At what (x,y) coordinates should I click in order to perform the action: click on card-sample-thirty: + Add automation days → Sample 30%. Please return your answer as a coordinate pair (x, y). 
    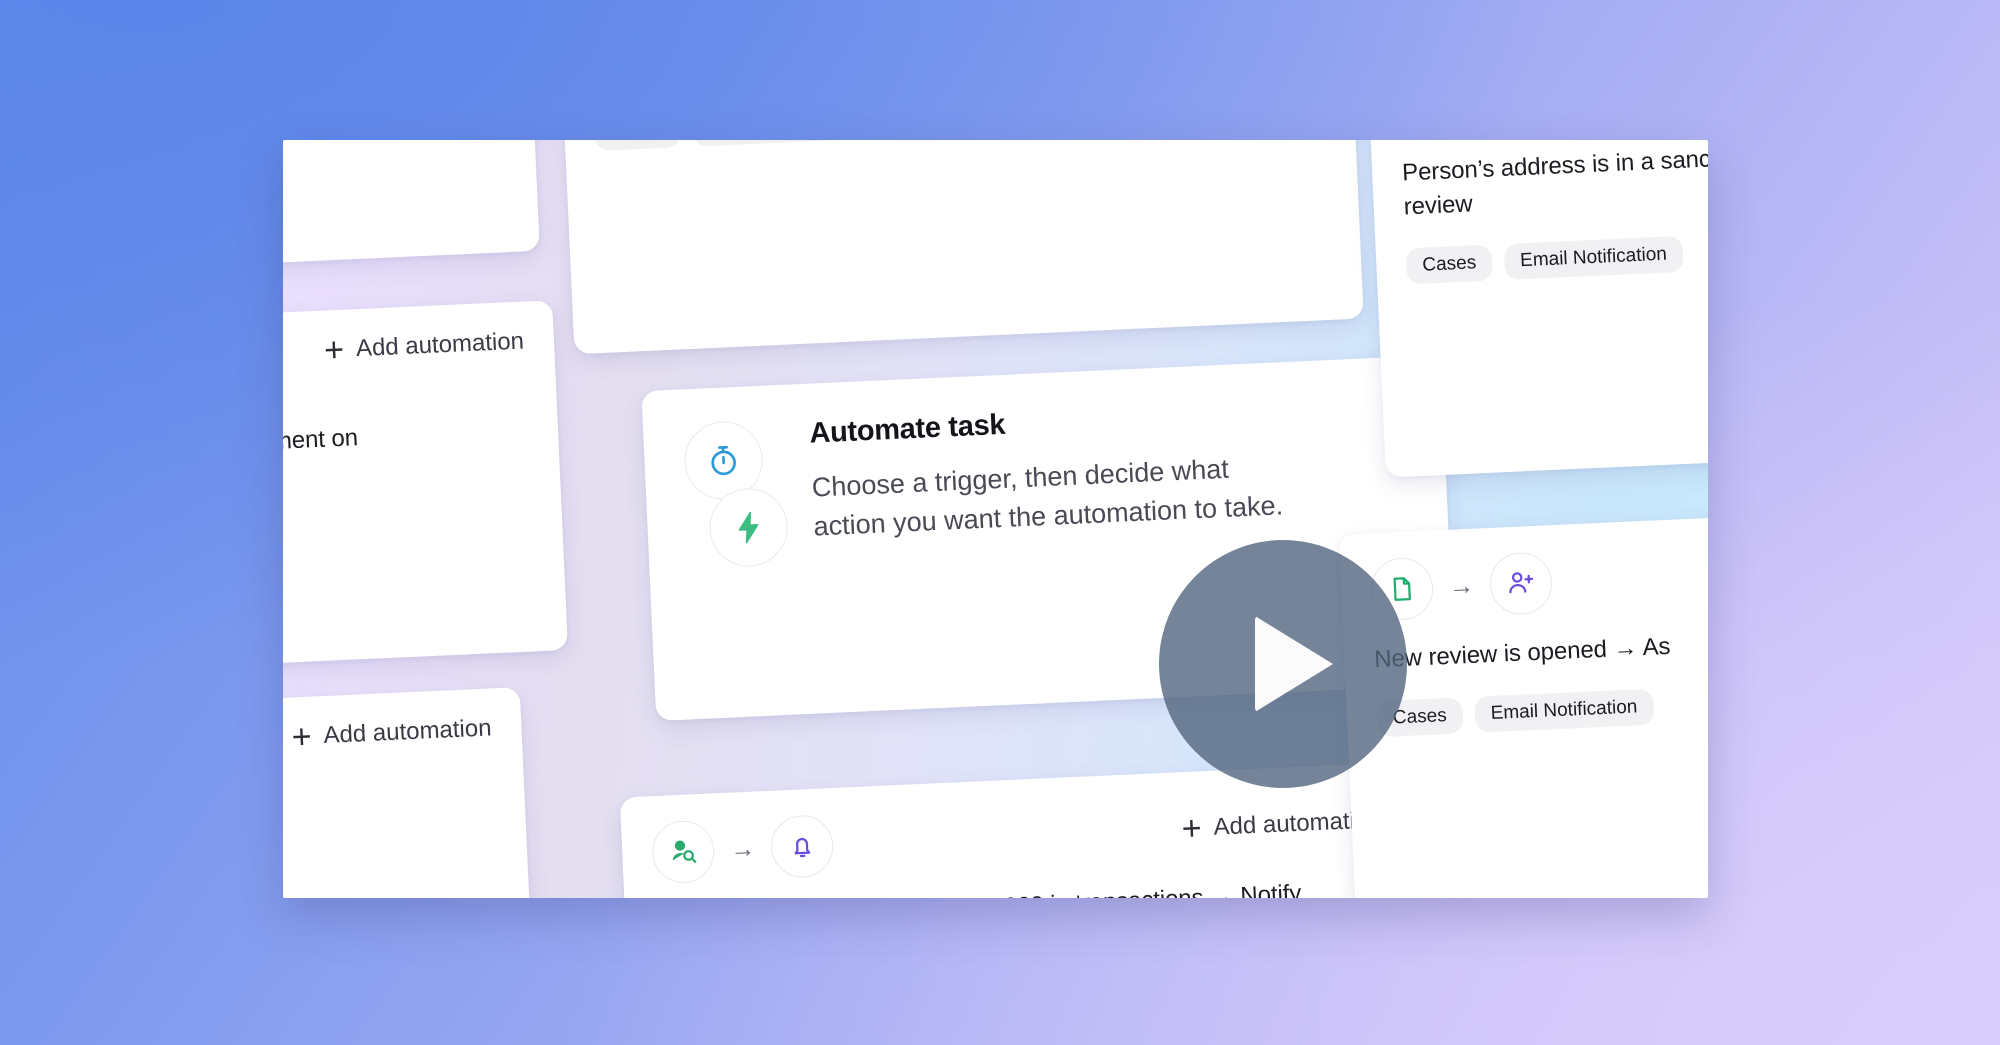
    Looking at the image, I should click on (409, 792).